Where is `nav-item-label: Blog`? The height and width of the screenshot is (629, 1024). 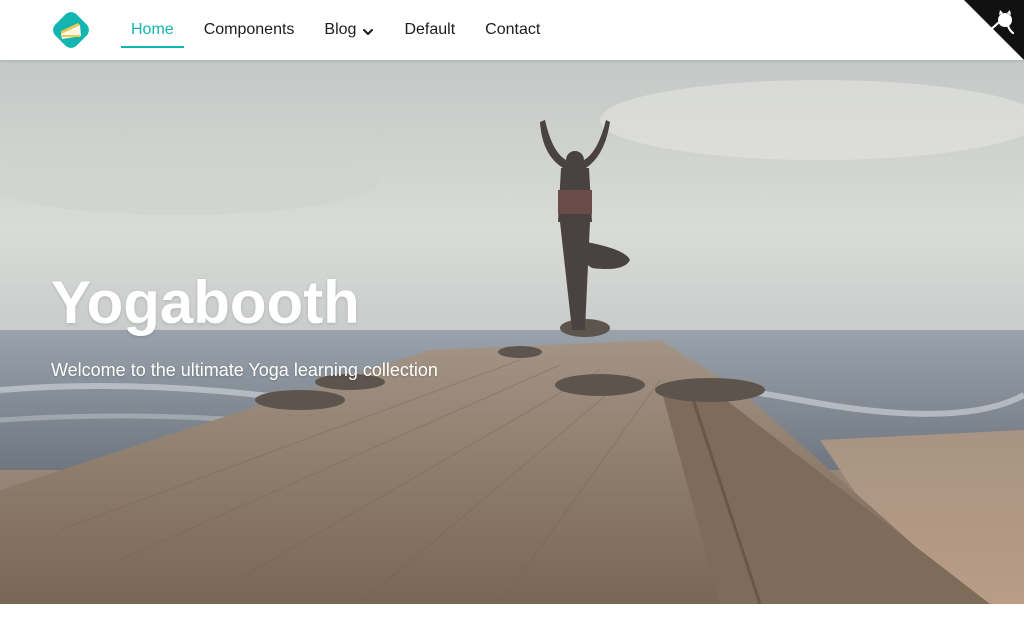 nav-item-label: Blog is located at coordinates (340, 29).